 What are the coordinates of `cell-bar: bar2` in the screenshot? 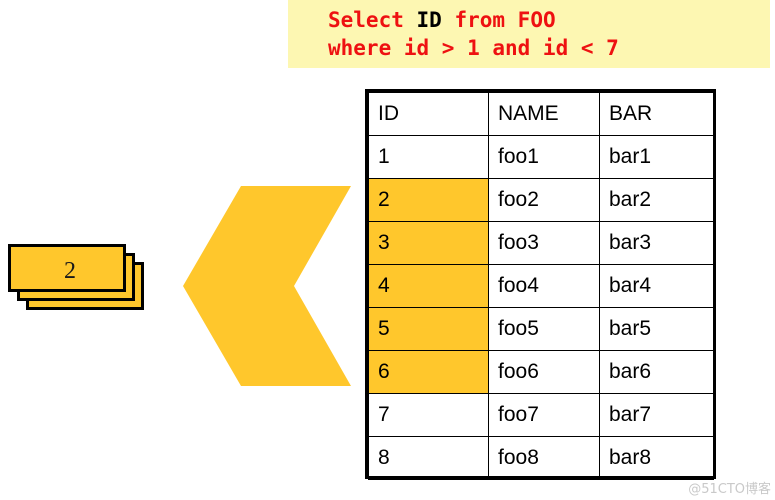 It's located at (656, 200).